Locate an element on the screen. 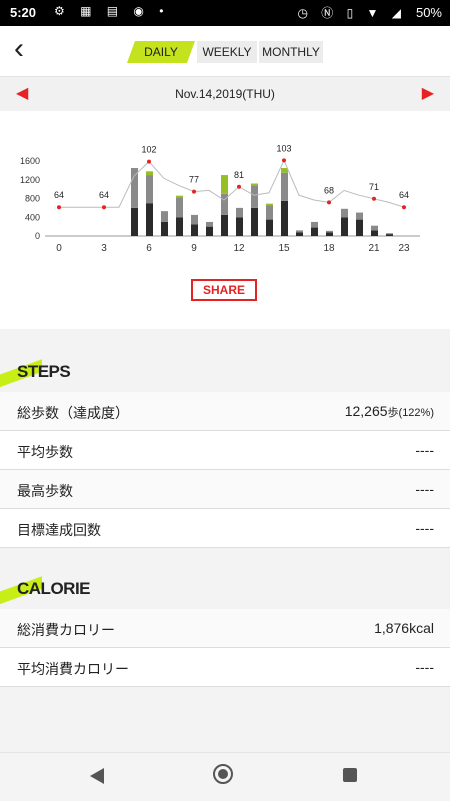  system-nav-bar is located at coordinates (225, 776).